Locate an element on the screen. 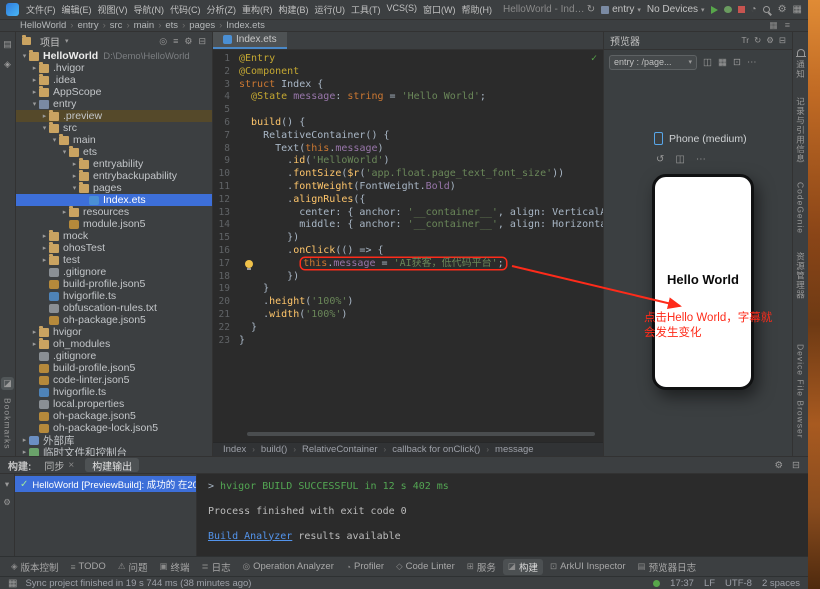  code-line: 9 .id('HelloWorld') is located at coordinates (408, 161).